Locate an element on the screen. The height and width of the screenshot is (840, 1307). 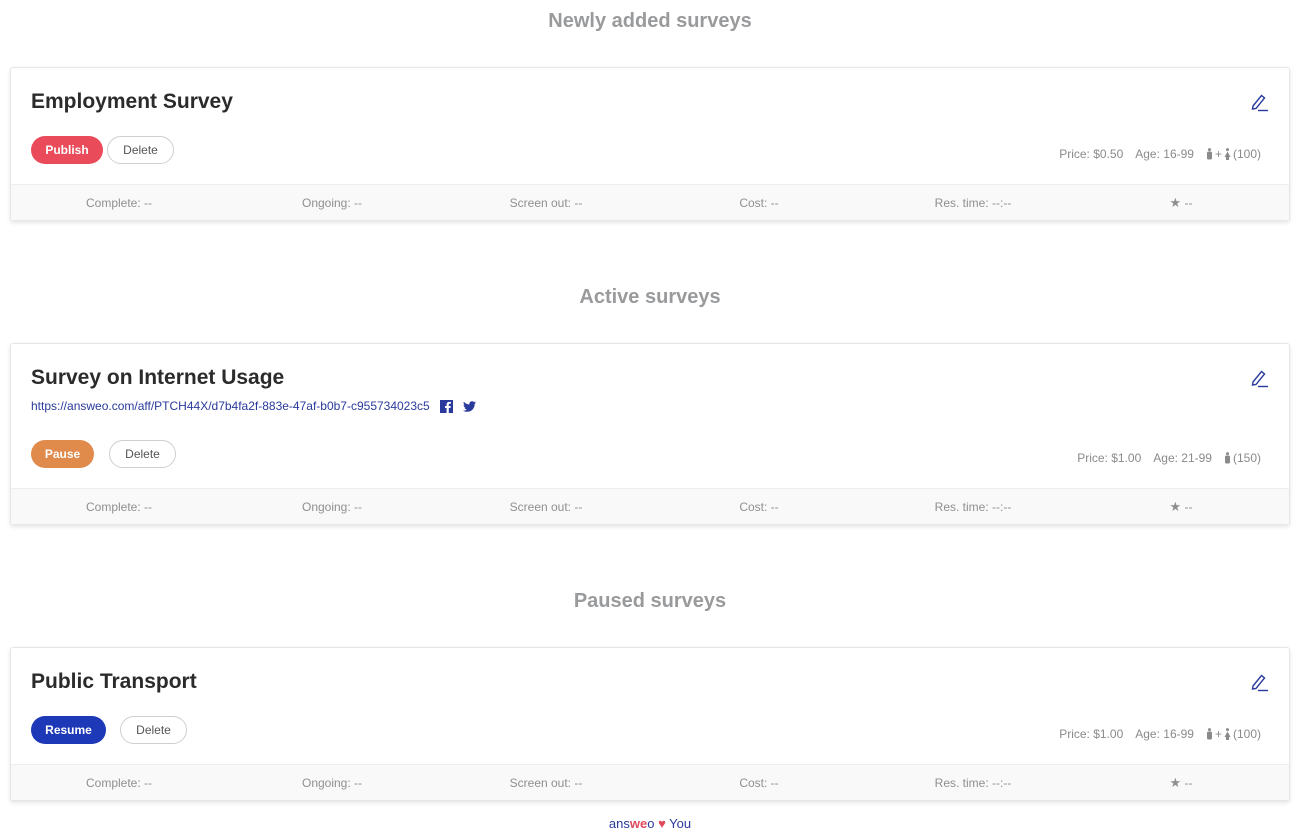
age-label: Age: 21-99 is located at coordinates (1182, 458).